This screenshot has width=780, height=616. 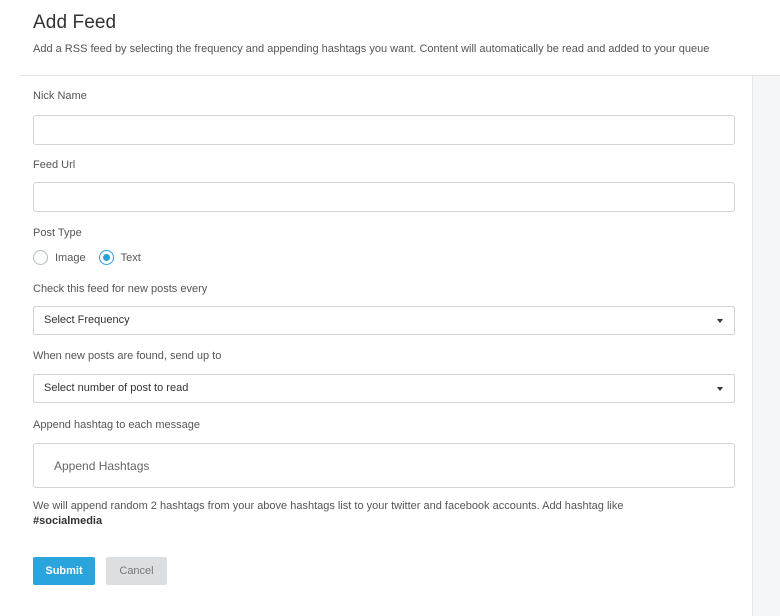 I want to click on post-count-label: When new posts are found, send up to, so click(x=127, y=356).